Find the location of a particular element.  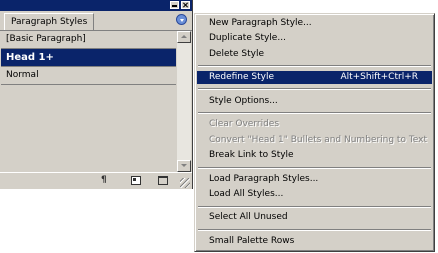

style-item-head-1: Head 1+ is located at coordinates (88, 58).